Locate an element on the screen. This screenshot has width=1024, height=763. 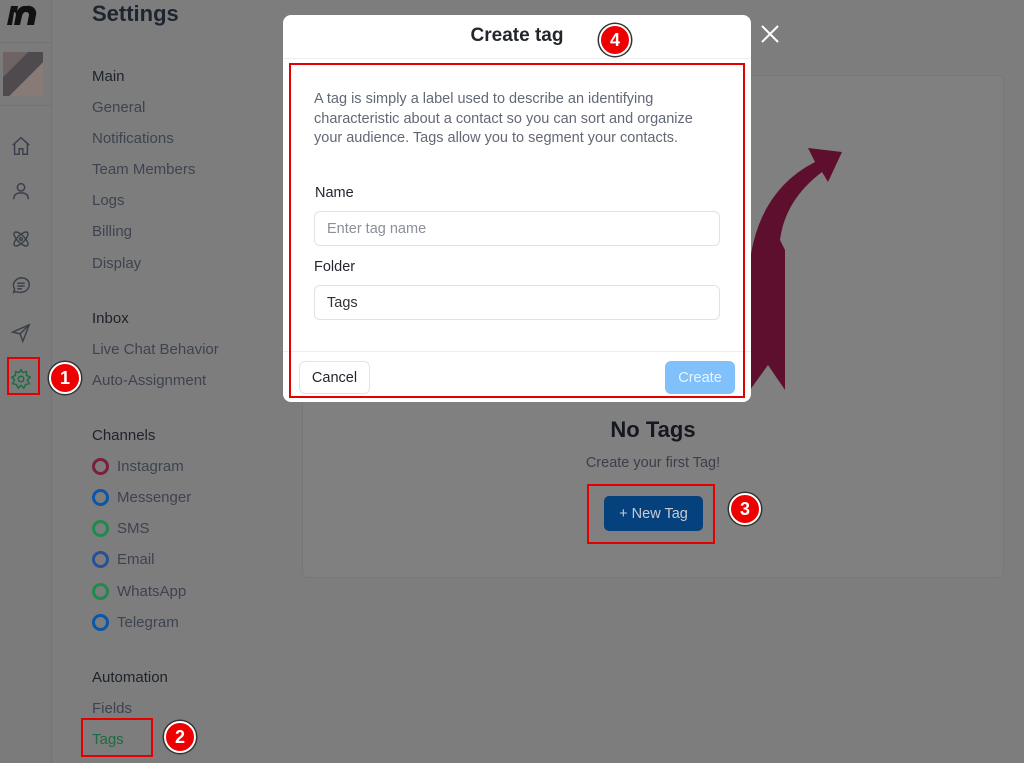
close-icon is located at coordinates (770, 34).